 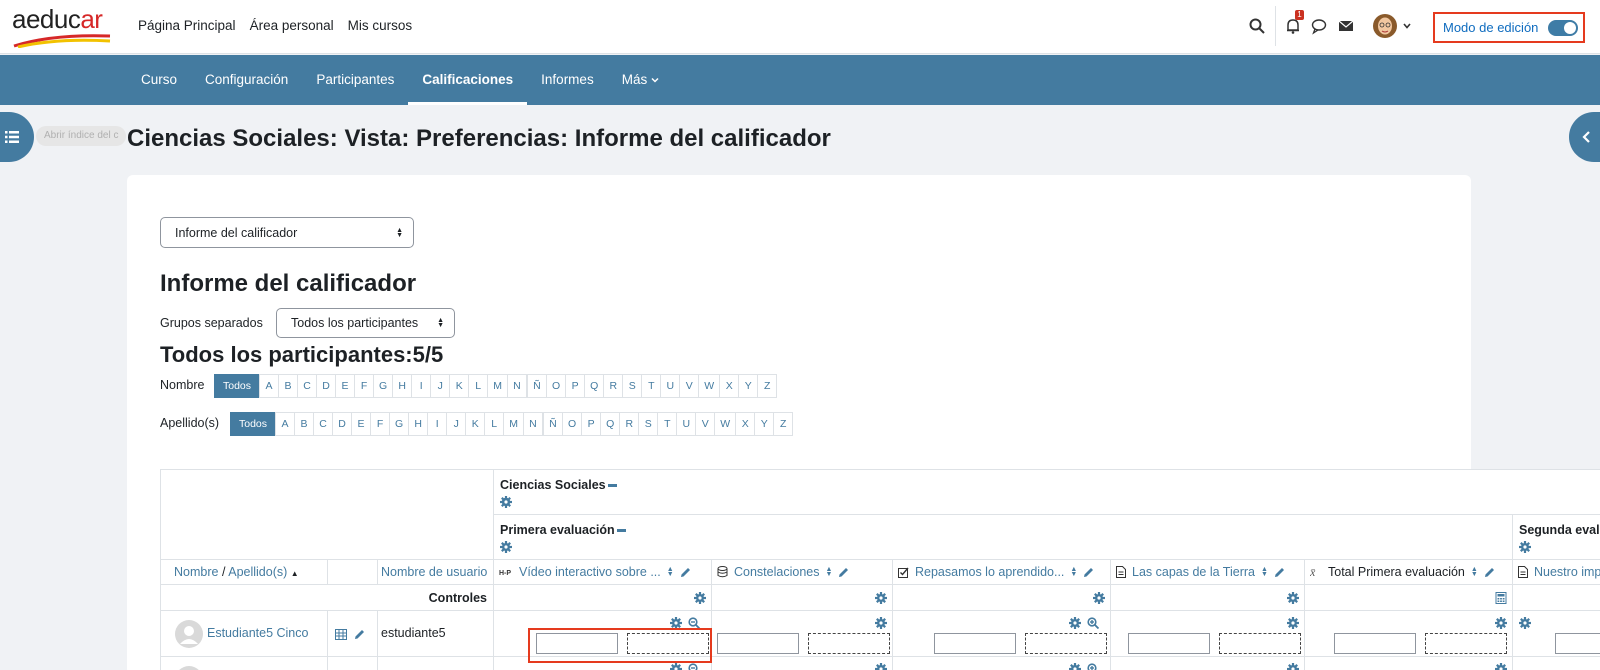 What do you see at coordinates (355, 80) in the screenshot?
I see `tab-participants: Participantes` at bounding box center [355, 80].